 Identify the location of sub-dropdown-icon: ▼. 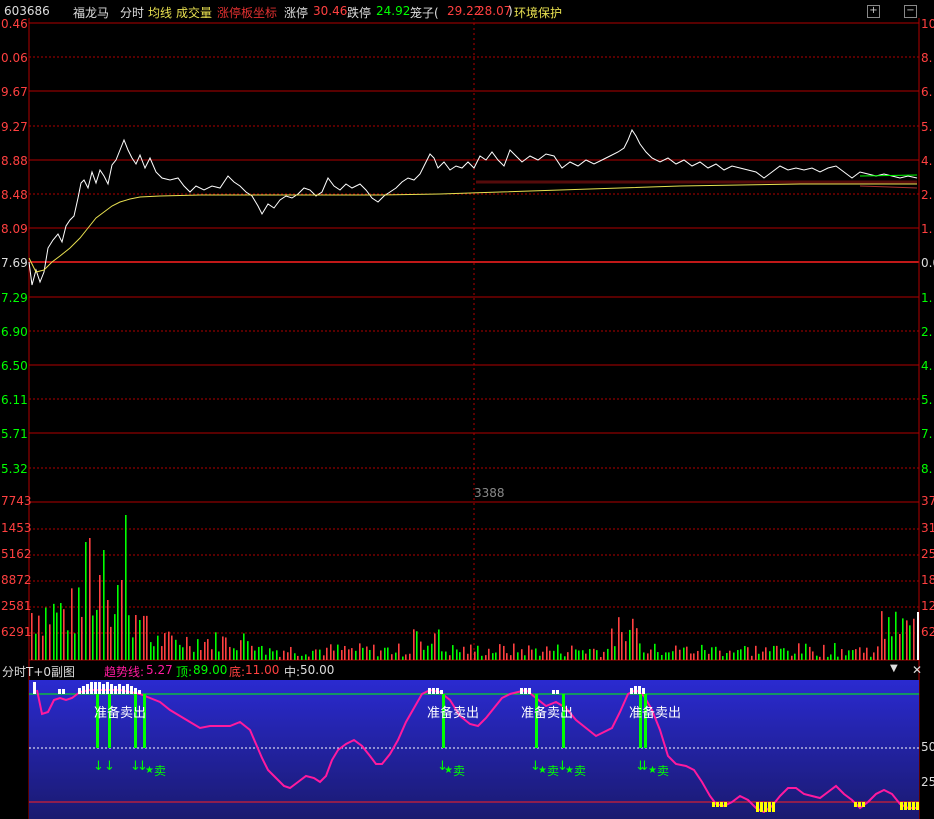
(894, 668).